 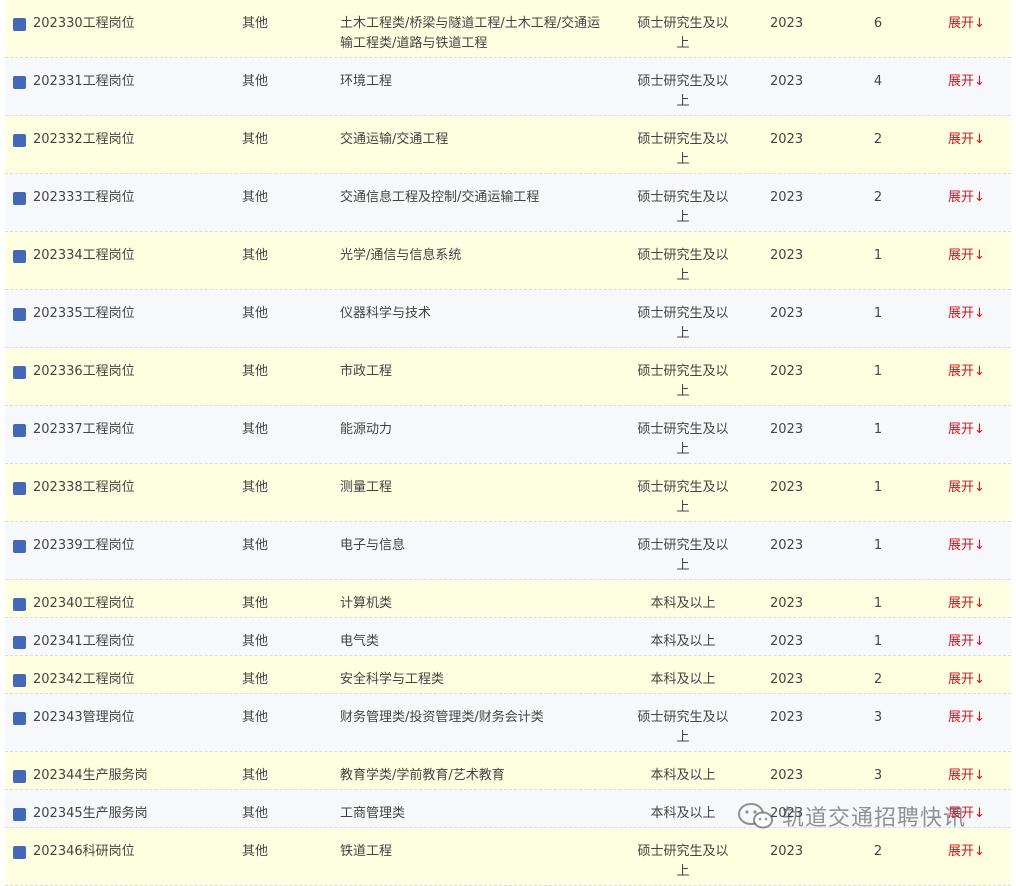 What do you see at coordinates (74, 24) in the screenshot?
I see `position-name: 202330工程岗位` at bounding box center [74, 24].